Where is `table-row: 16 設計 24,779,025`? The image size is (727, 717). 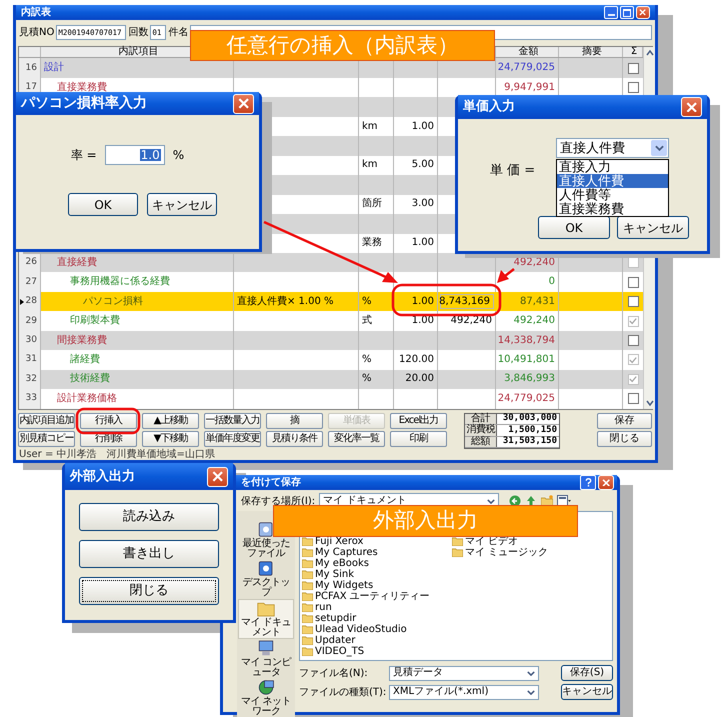
table-row: 16 設計 24,779,025 is located at coordinates (331, 68).